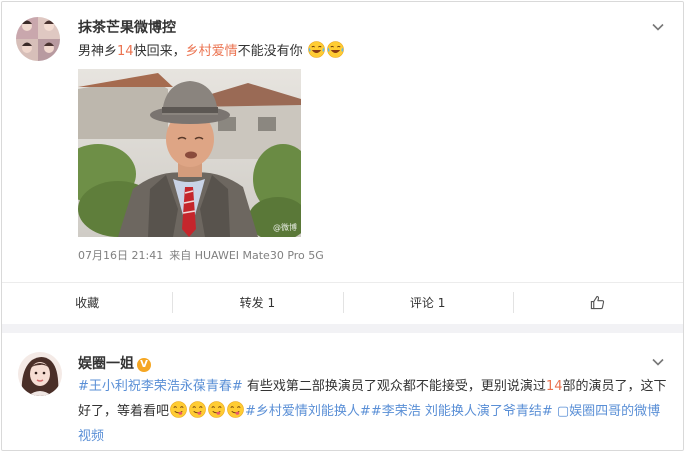  Describe the element at coordinates (144, 365) in the screenshot. I see `verified-badge-icon: V` at that location.